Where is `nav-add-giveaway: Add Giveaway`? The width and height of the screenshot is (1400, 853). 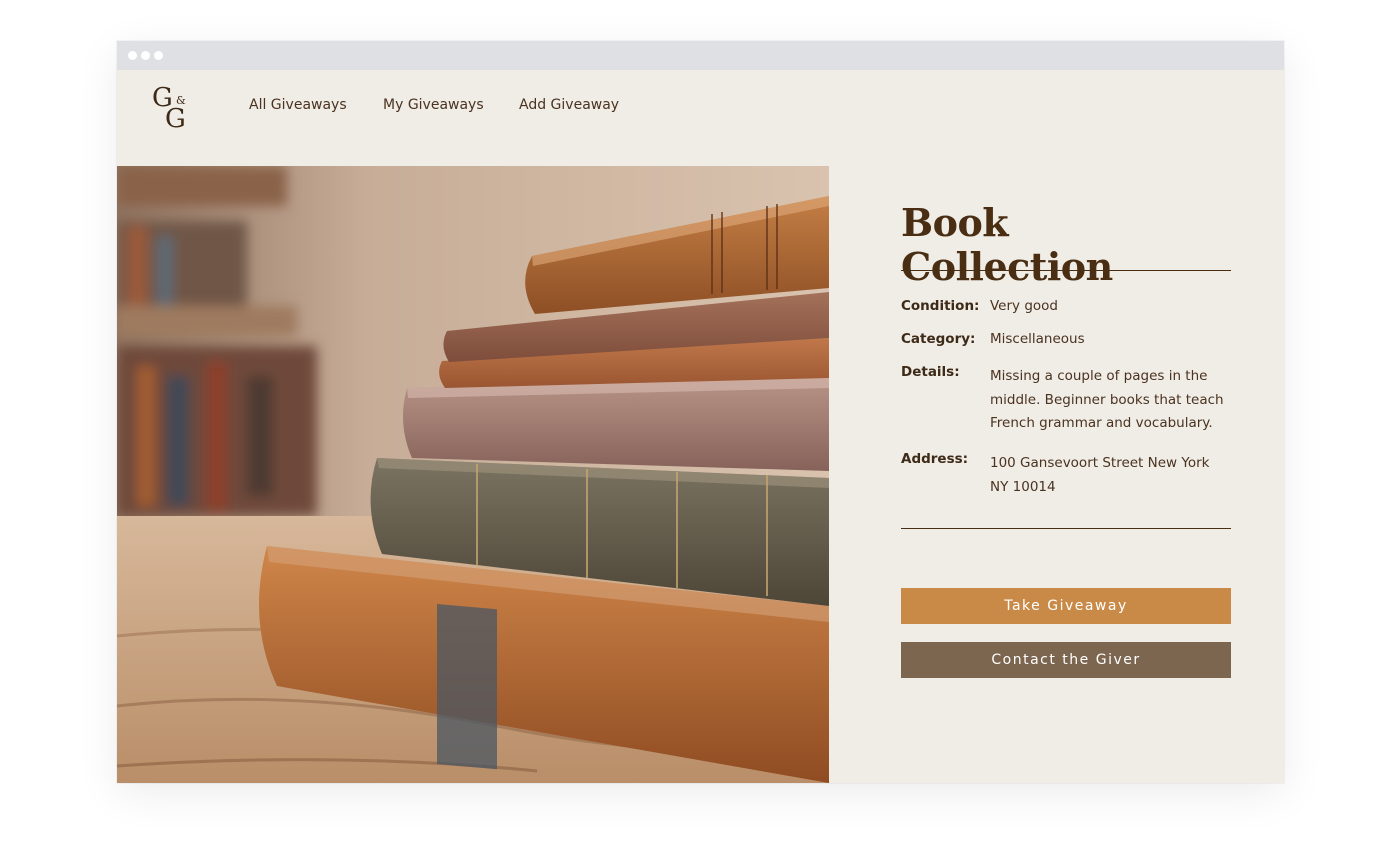
nav-add-giveaway: Add Giveaway is located at coordinates (569, 105).